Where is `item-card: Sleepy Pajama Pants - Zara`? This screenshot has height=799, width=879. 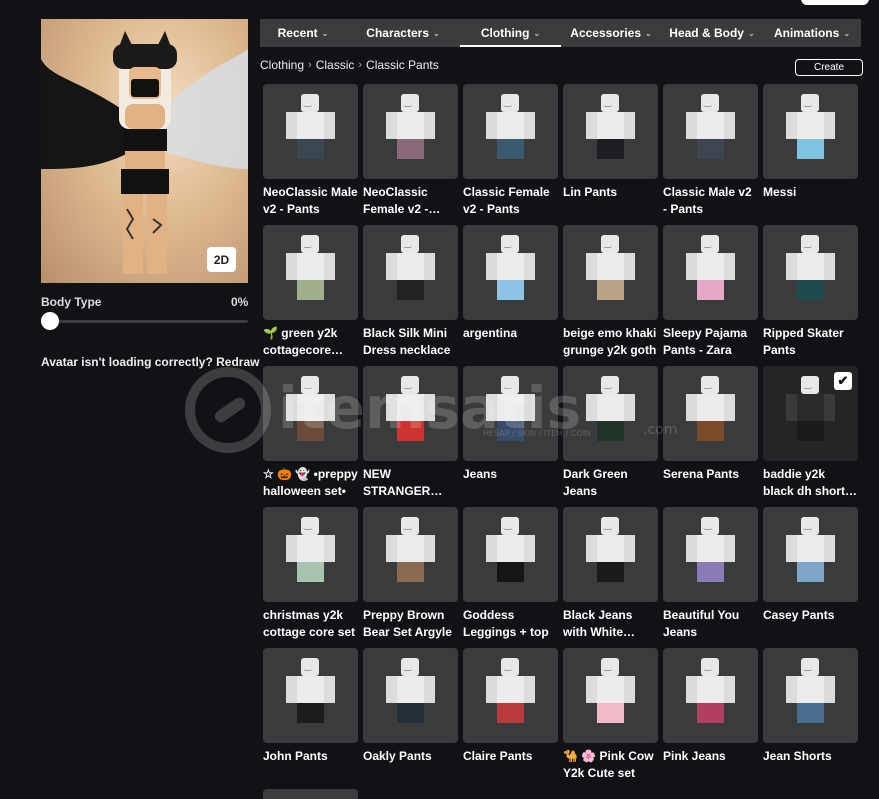 item-card: Sleepy Pajama Pants - Zara is located at coordinates (710, 295).